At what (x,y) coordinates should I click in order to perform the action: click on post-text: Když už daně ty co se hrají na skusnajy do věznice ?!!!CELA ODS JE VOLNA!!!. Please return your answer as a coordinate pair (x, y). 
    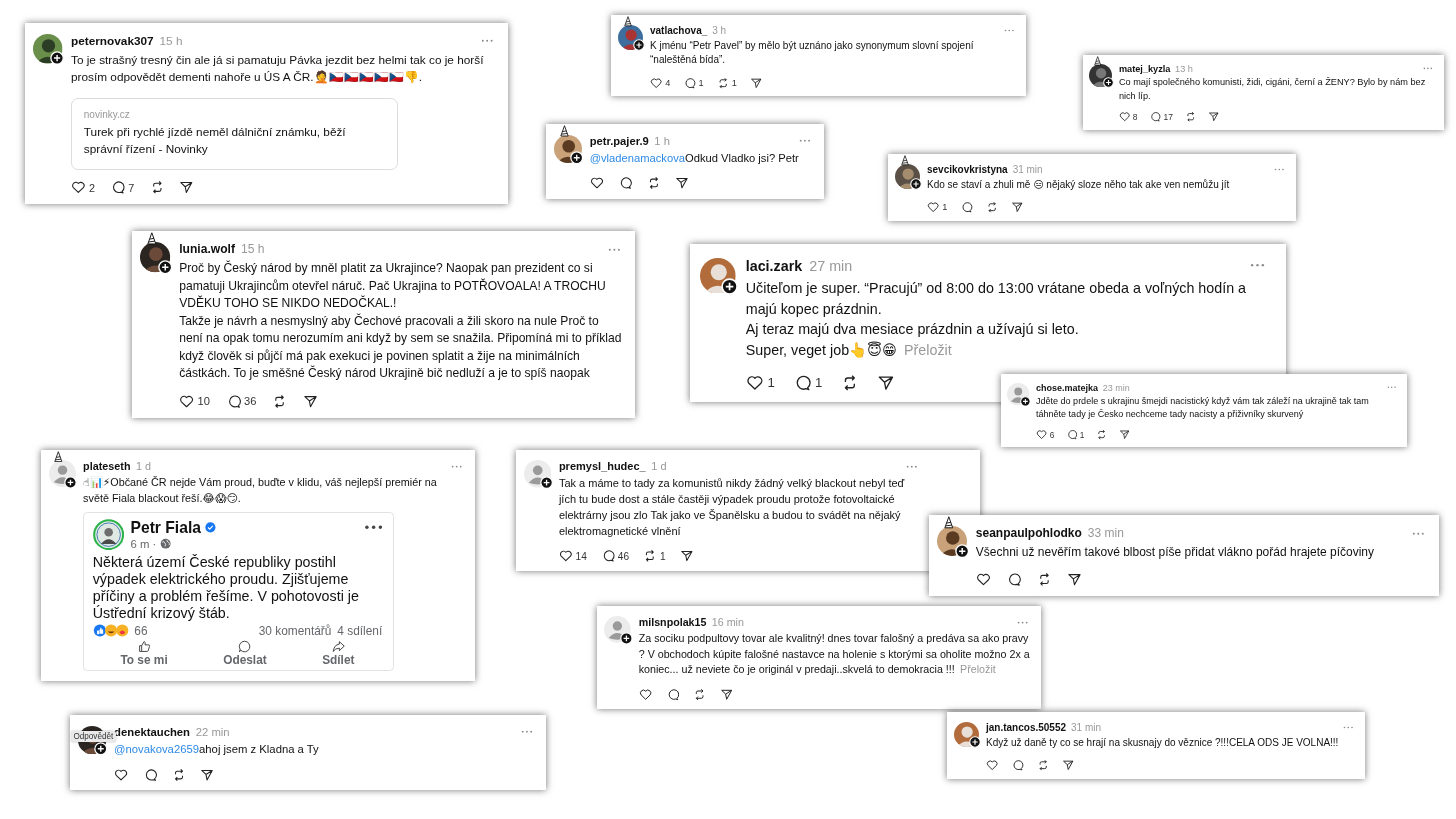
    Looking at the image, I should click on (1163, 742).